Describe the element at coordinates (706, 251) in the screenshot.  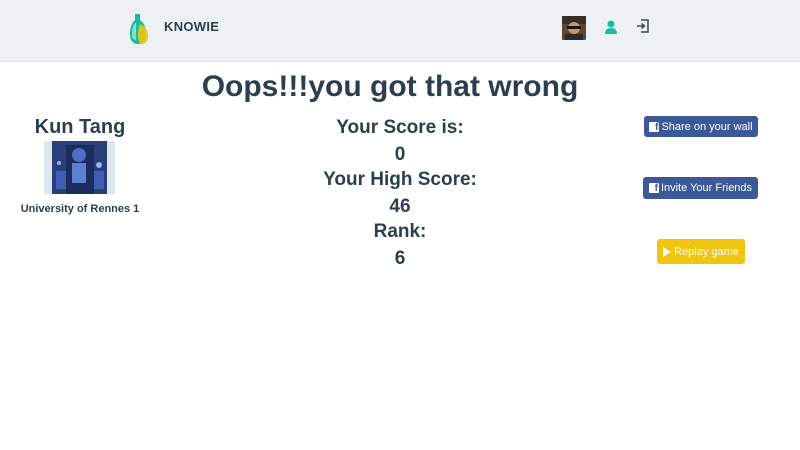
I see `replay-button-label: Replay game` at that location.